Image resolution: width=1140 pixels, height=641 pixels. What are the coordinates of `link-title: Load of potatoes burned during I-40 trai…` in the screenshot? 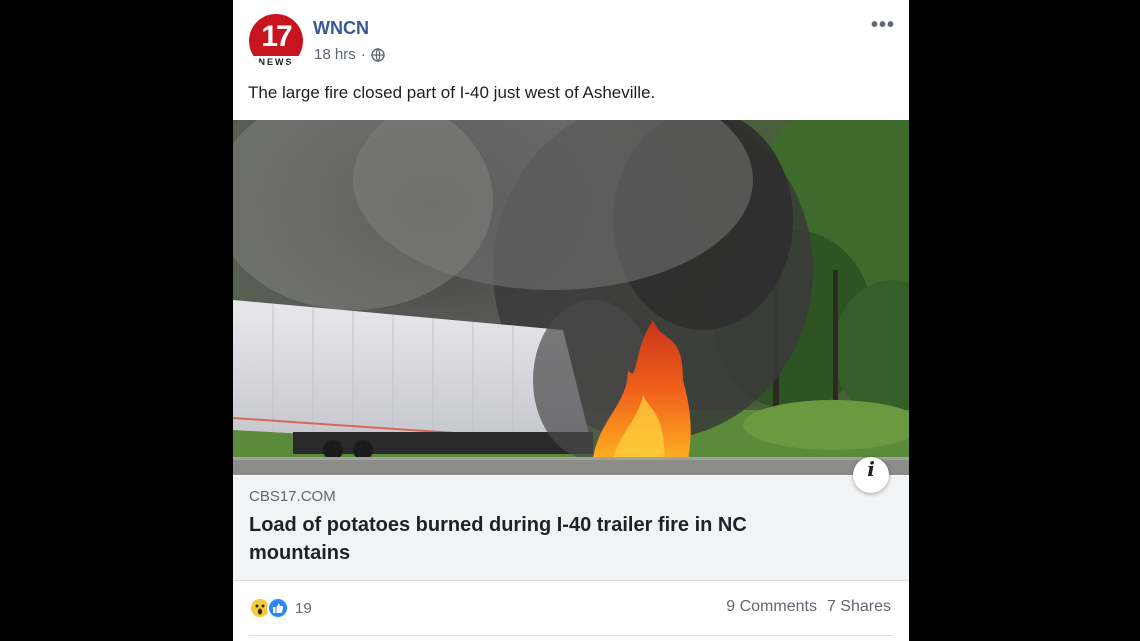 It's located at (529, 539).